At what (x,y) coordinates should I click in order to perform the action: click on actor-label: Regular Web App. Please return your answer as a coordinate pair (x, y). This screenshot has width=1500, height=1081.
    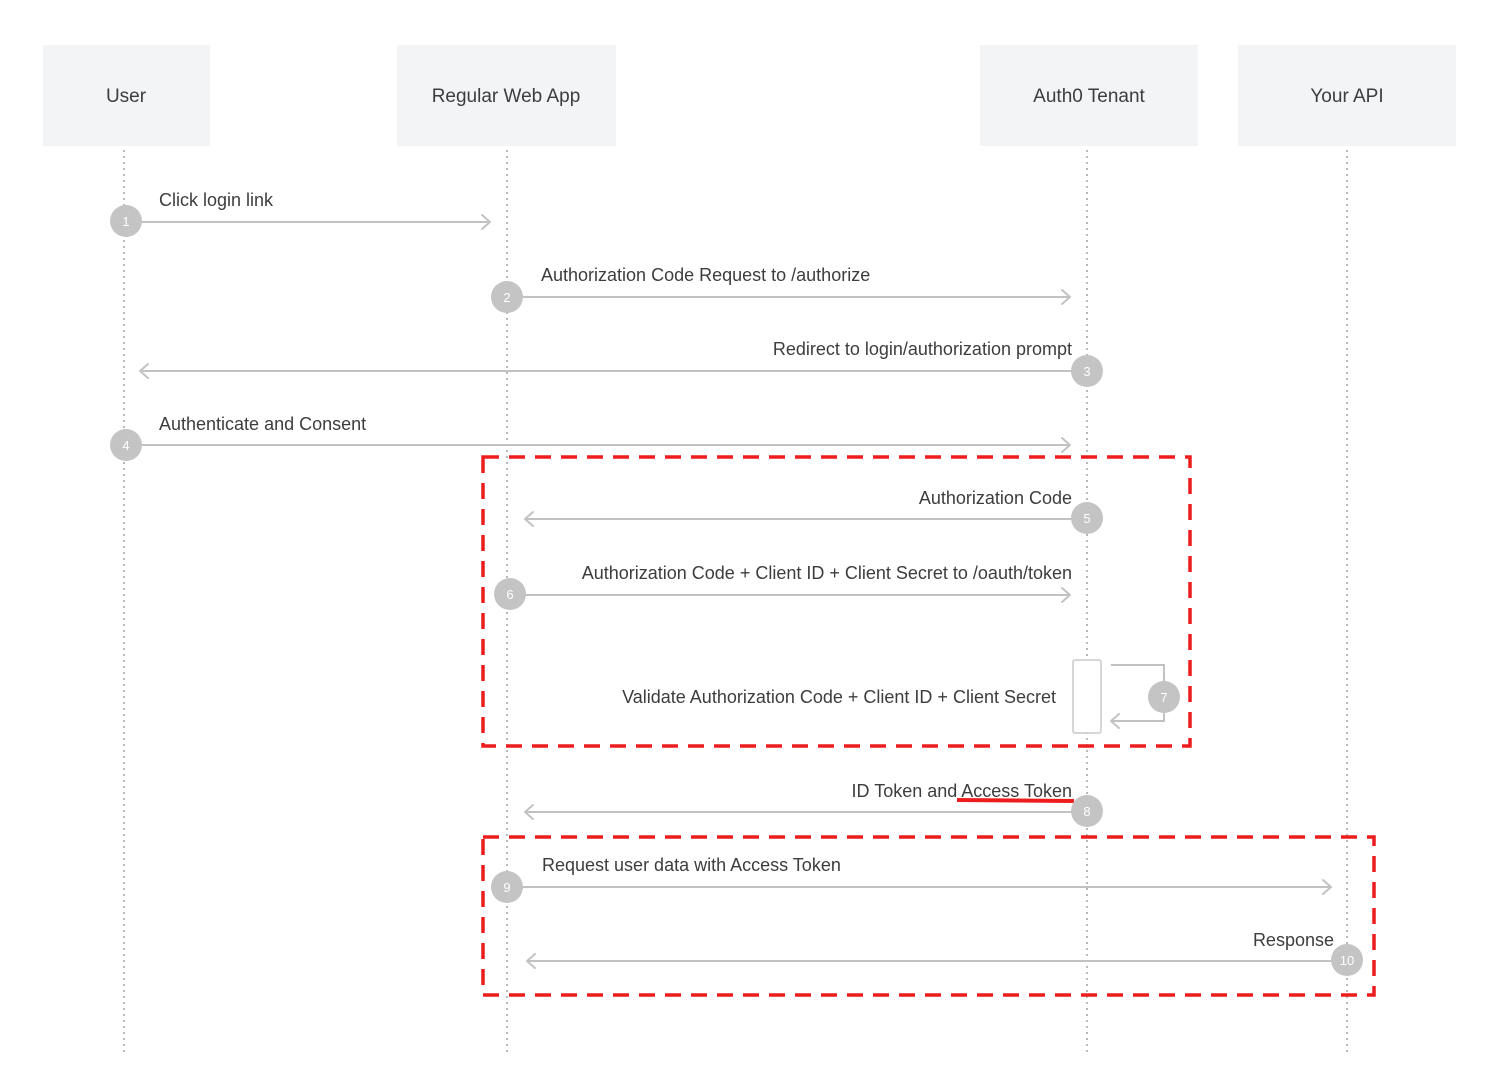
    Looking at the image, I should click on (506, 96).